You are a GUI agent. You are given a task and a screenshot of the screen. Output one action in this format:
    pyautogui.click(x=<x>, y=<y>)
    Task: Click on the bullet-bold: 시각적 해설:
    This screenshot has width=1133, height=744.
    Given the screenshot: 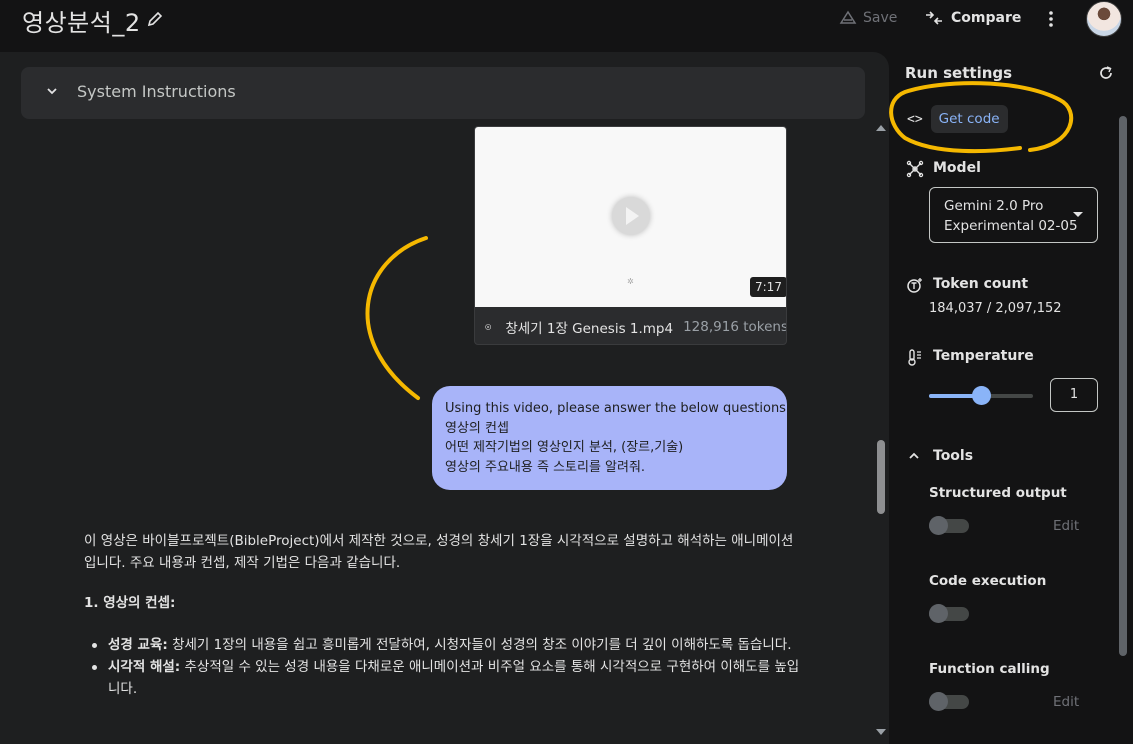 What is the action you would take?
    pyautogui.click(x=144, y=667)
    